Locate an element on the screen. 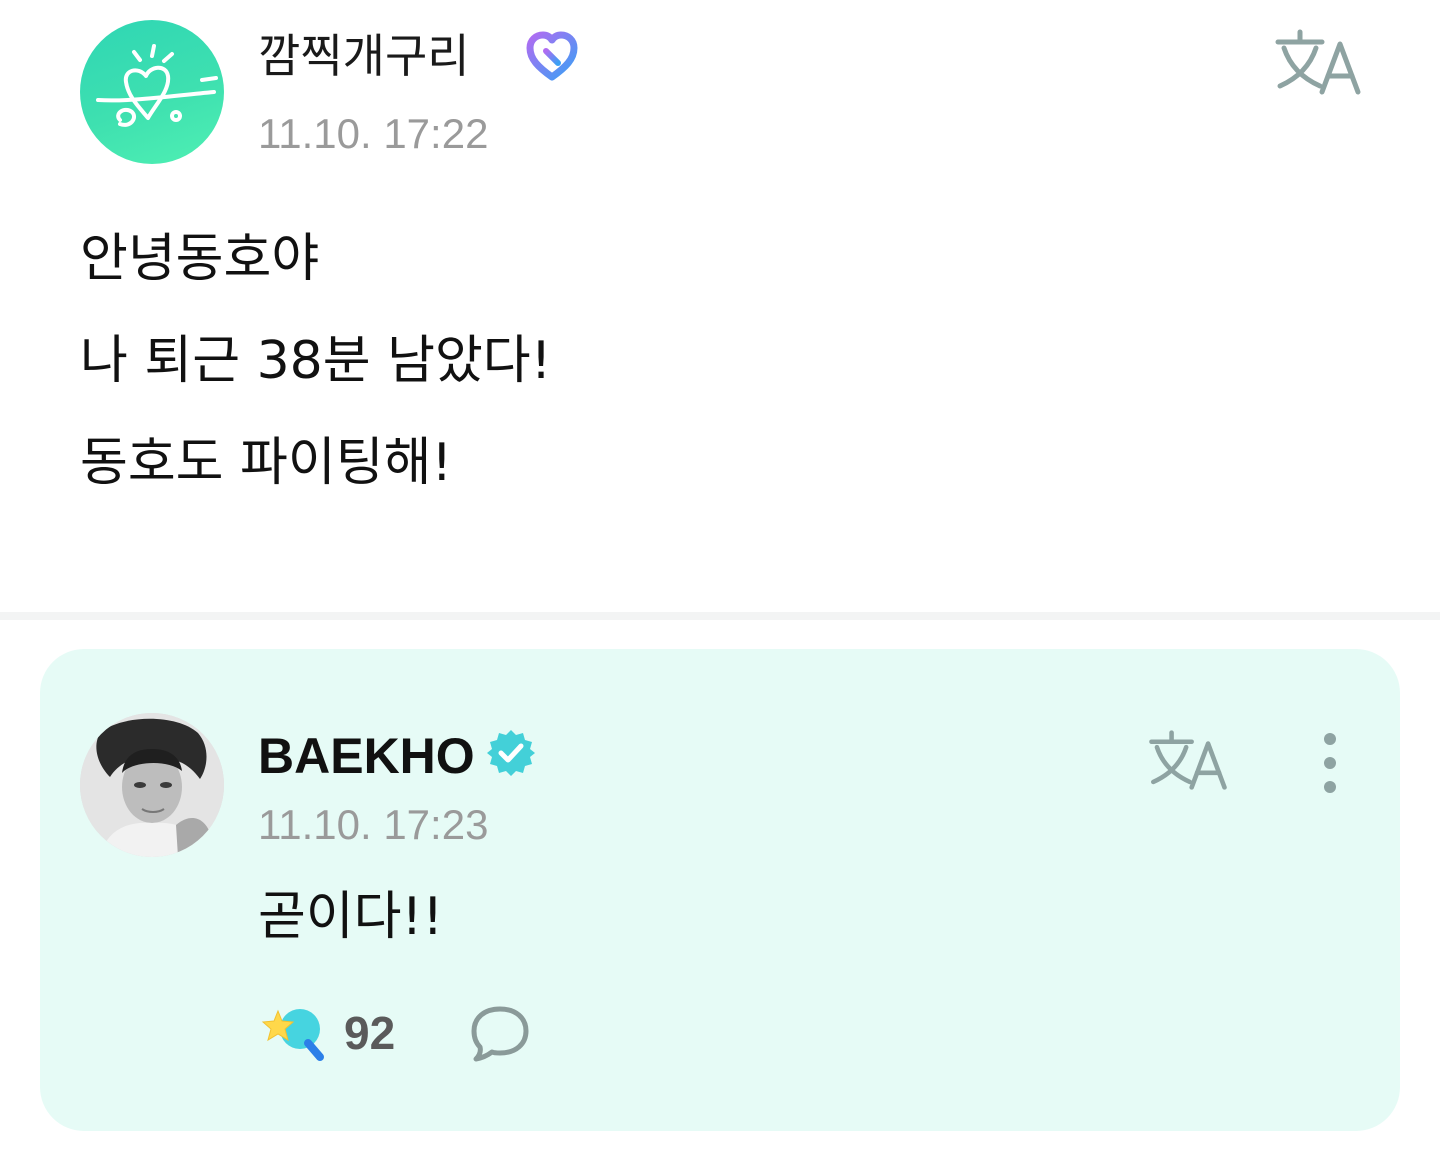  like-count: 92 is located at coordinates (370, 1033).